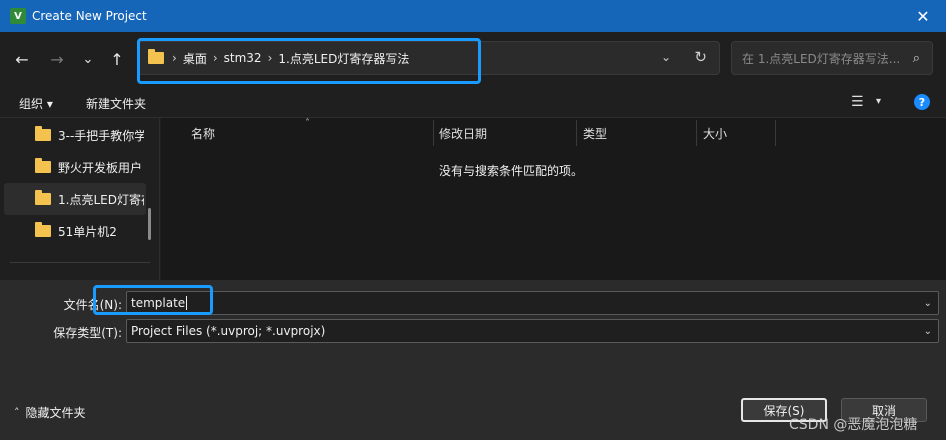 The width and height of the screenshot is (946, 440). What do you see at coordinates (510, 171) in the screenshot?
I see `empty-results-message: 没有与搜索条件匹配的项。` at bounding box center [510, 171].